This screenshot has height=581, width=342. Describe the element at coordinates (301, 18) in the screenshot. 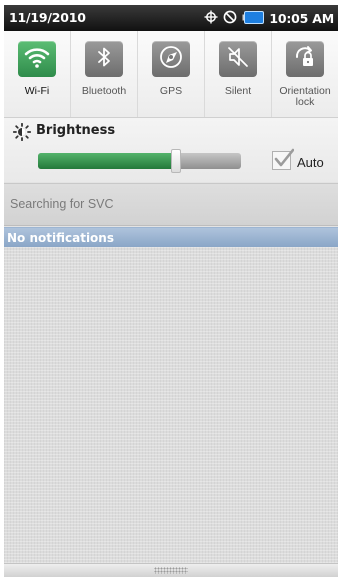

I see `status-time: 10:05 AM` at that location.